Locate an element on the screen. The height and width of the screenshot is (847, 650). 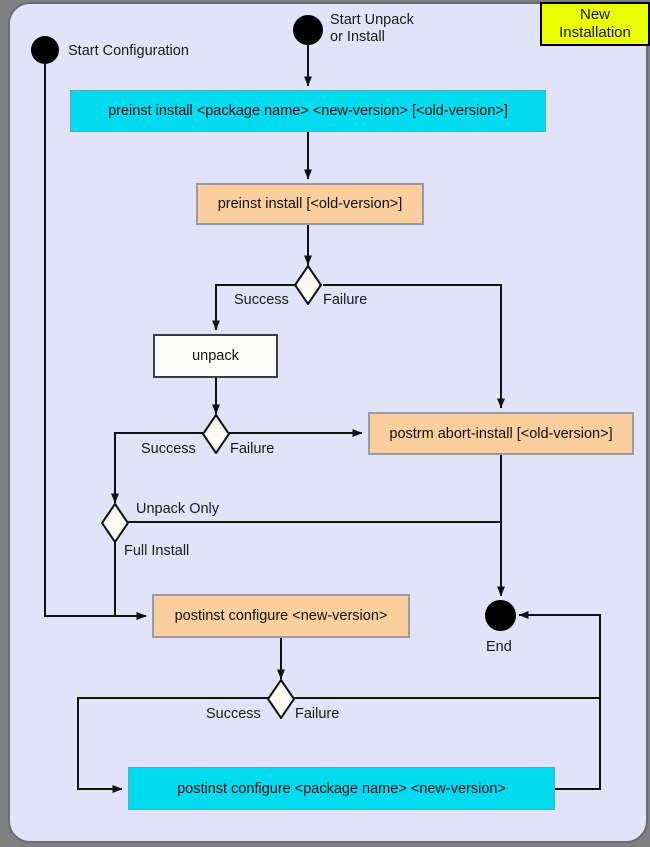
start-configuration-node is located at coordinates (45, 50).